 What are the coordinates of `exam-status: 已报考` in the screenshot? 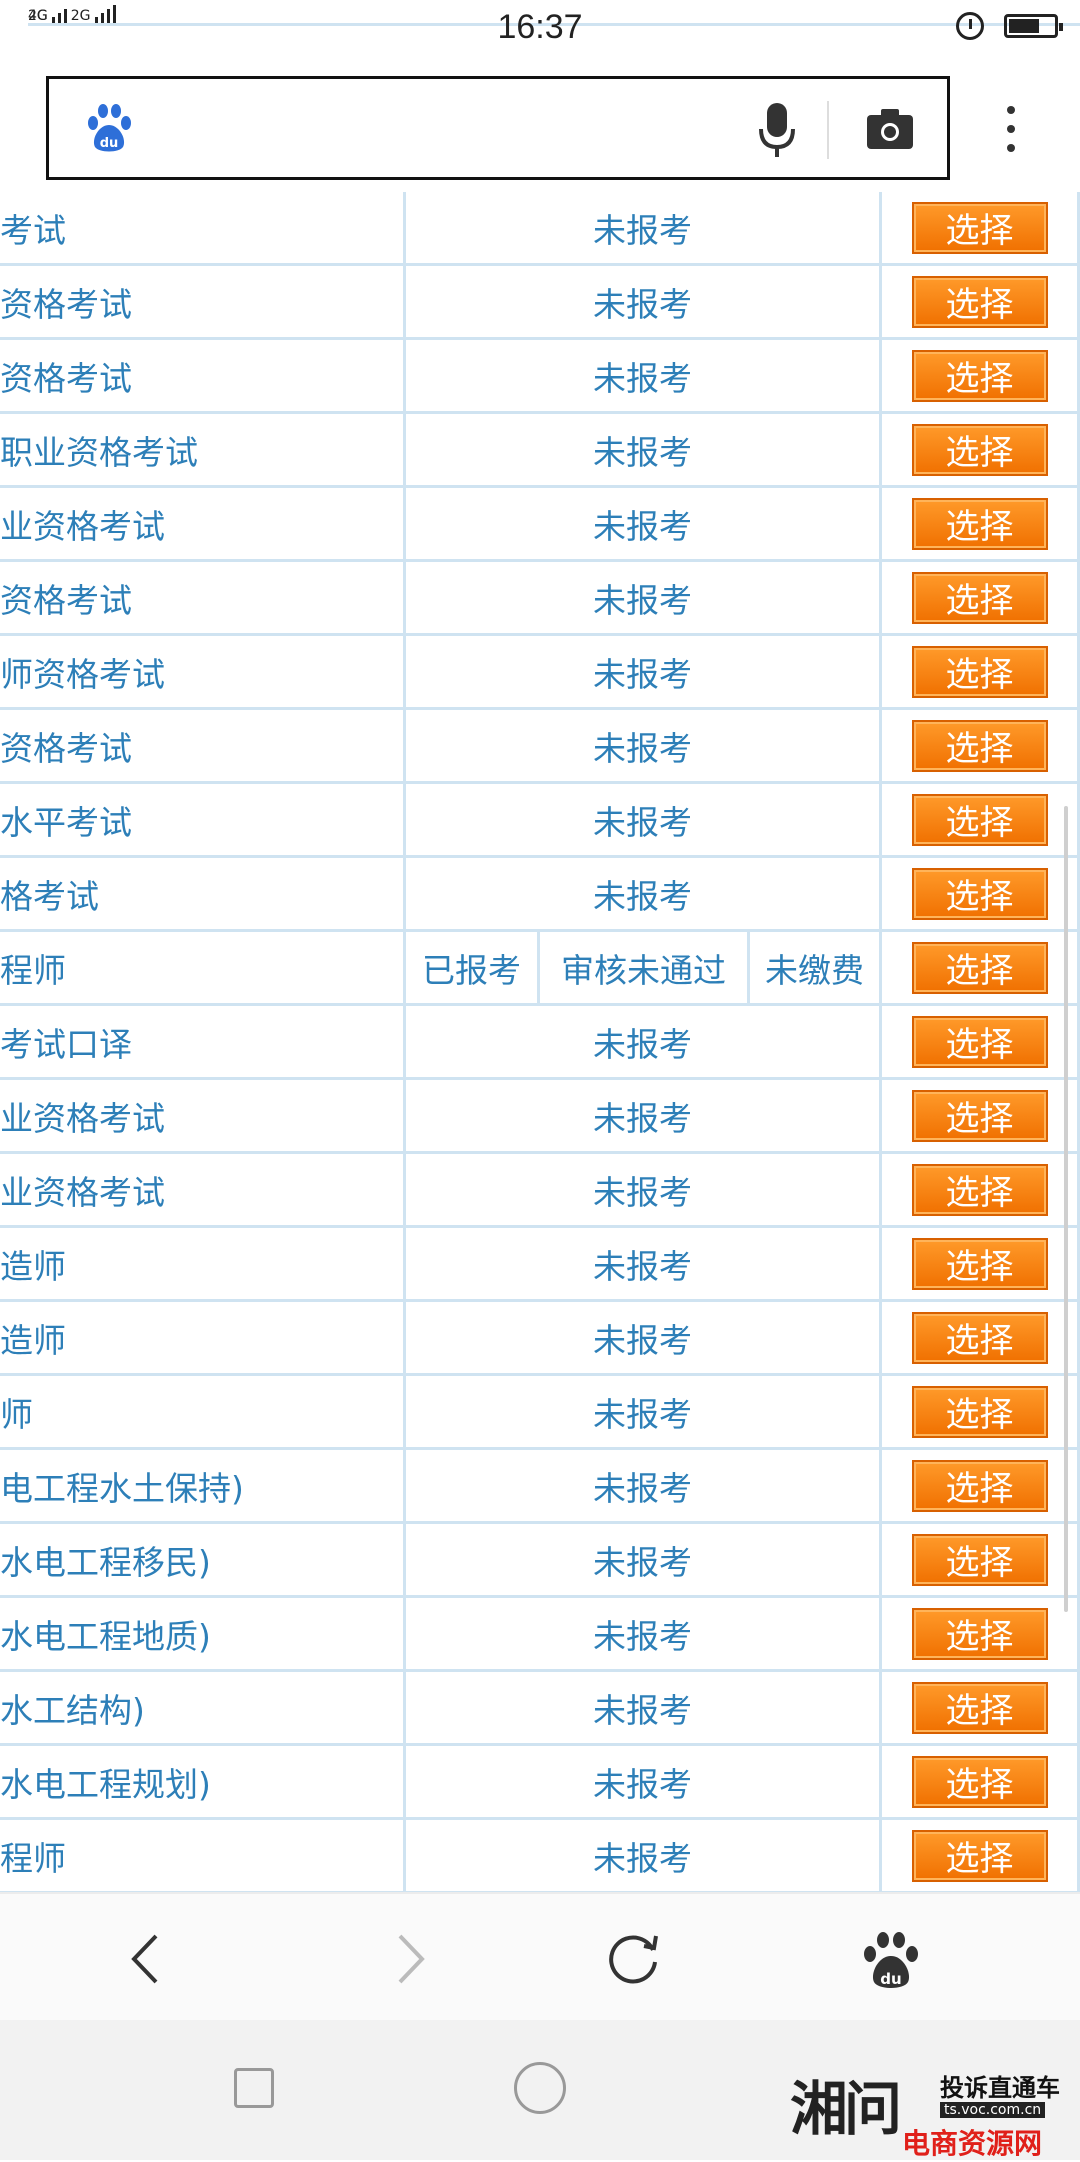 It's located at (473, 967).